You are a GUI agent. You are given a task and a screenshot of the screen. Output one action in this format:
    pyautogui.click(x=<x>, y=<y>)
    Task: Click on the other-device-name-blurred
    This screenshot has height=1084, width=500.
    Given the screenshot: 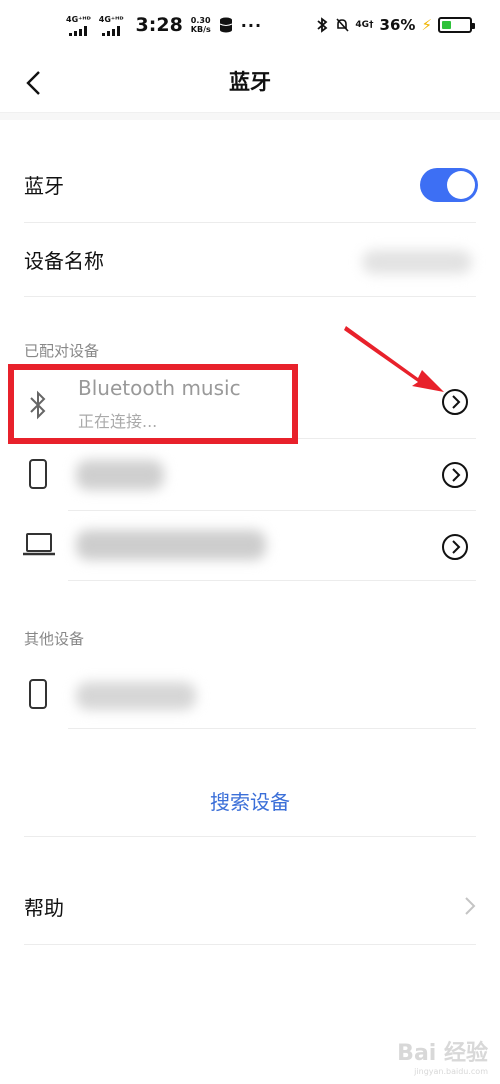 What is the action you would take?
    pyautogui.click(x=136, y=696)
    